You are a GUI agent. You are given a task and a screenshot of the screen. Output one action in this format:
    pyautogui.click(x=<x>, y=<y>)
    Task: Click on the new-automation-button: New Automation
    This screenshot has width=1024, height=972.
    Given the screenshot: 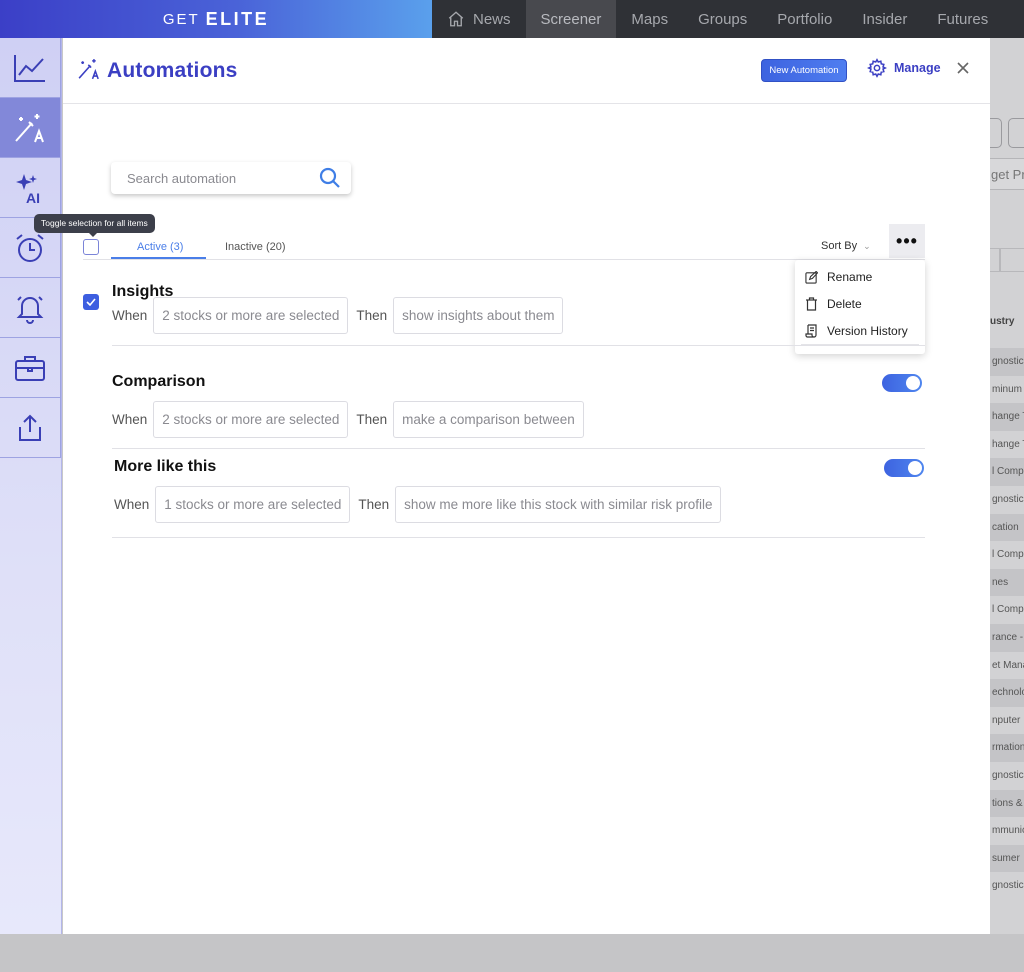 What is the action you would take?
    pyautogui.click(x=804, y=70)
    